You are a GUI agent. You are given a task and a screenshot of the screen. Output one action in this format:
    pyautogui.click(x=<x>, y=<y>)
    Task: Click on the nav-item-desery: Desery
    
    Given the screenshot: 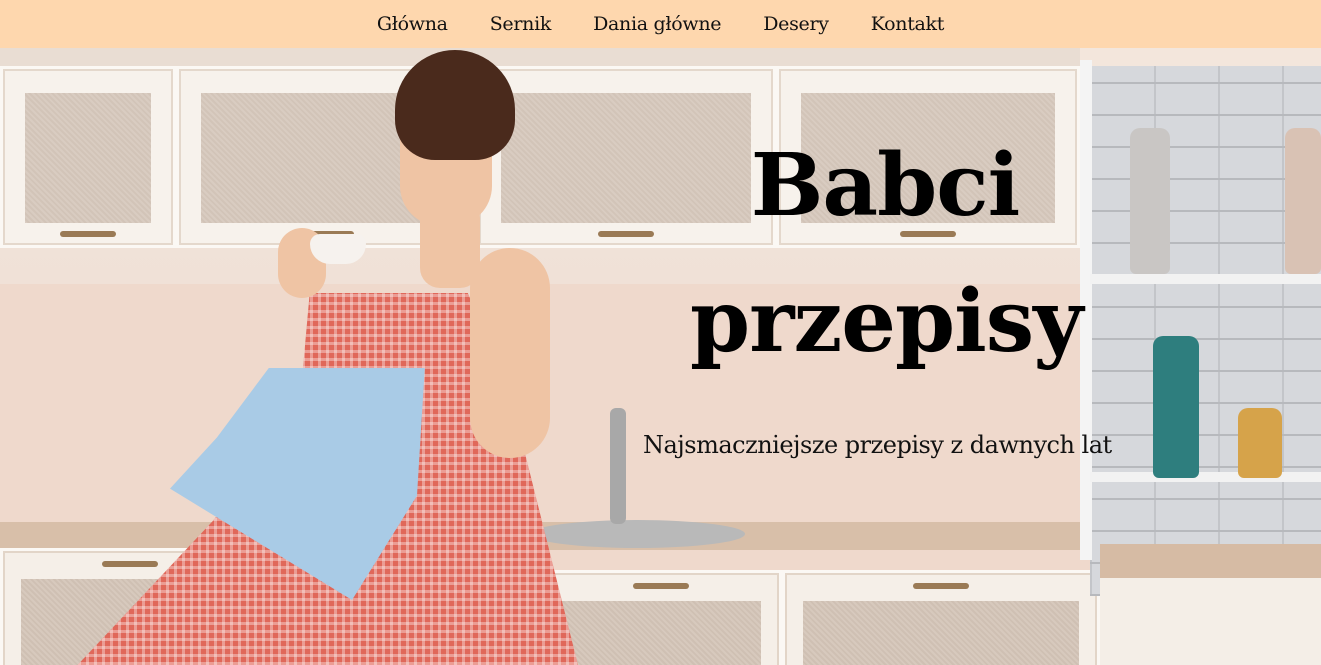 What is the action you would take?
    pyautogui.click(x=796, y=24)
    